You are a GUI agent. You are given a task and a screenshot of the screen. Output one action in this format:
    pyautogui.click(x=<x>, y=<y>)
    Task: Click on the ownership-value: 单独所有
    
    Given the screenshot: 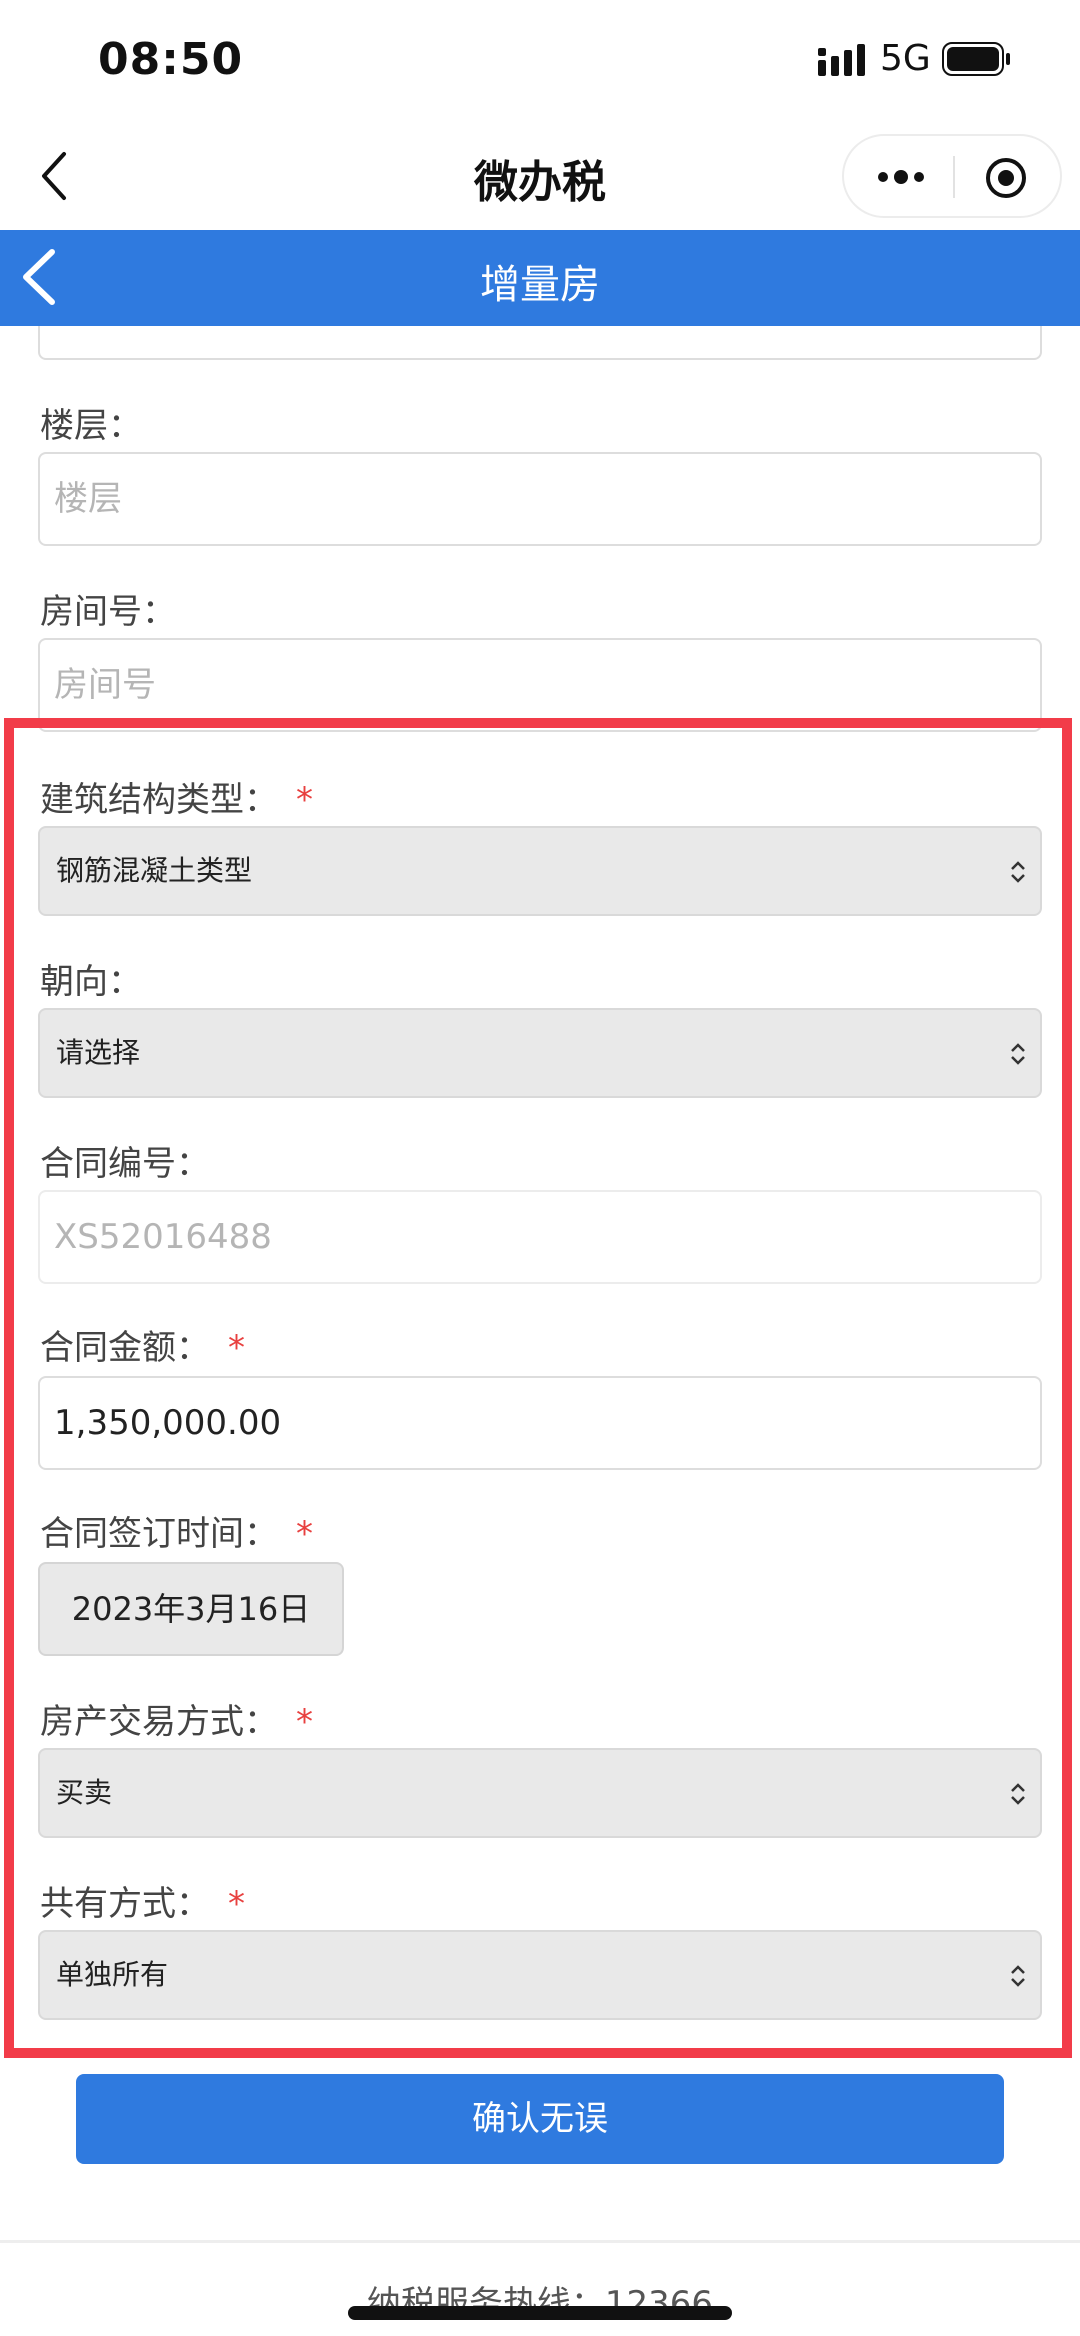 What is the action you would take?
    pyautogui.click(x=112, y=1974)
    